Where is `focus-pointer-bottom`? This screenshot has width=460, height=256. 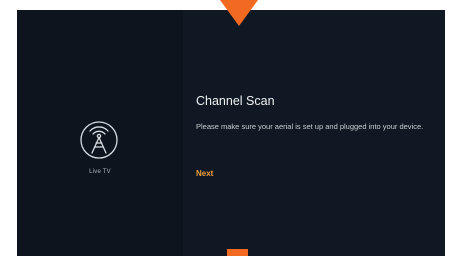
focus-pointer-bottom is located at coordinates (237, 252).